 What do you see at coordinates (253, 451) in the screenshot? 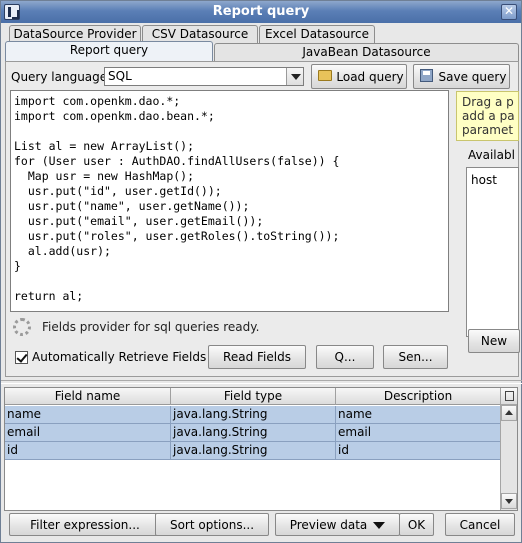
I see `table-row: id java.lang.String id` at bounding box center [253, 451].